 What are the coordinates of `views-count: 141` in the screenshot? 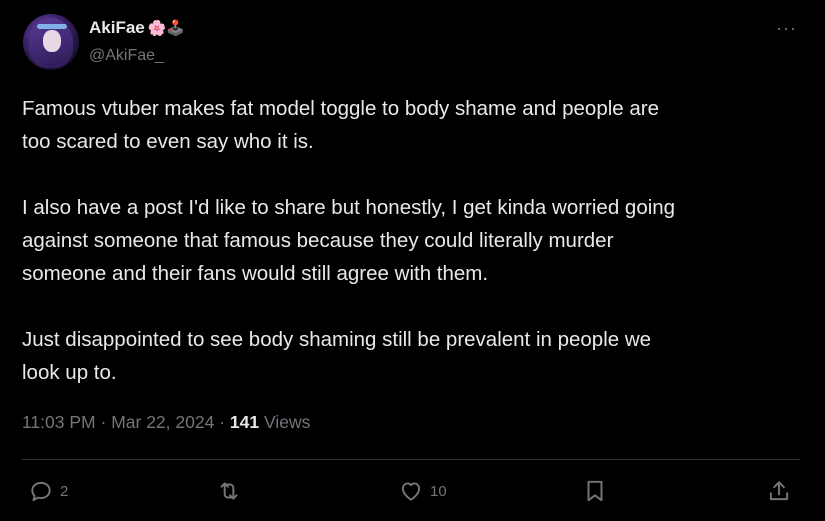 It's located at (244, 422).